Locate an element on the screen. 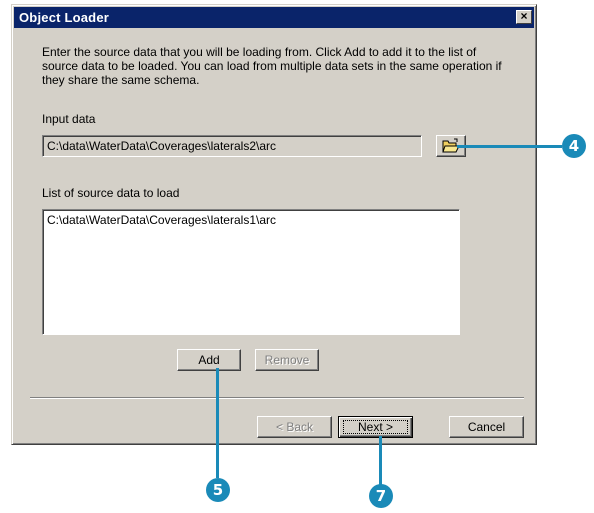 Image resolution: width=594 pixels, height=513 pixels. title-bar: Object Loader × is located at coordinates (274, 17).